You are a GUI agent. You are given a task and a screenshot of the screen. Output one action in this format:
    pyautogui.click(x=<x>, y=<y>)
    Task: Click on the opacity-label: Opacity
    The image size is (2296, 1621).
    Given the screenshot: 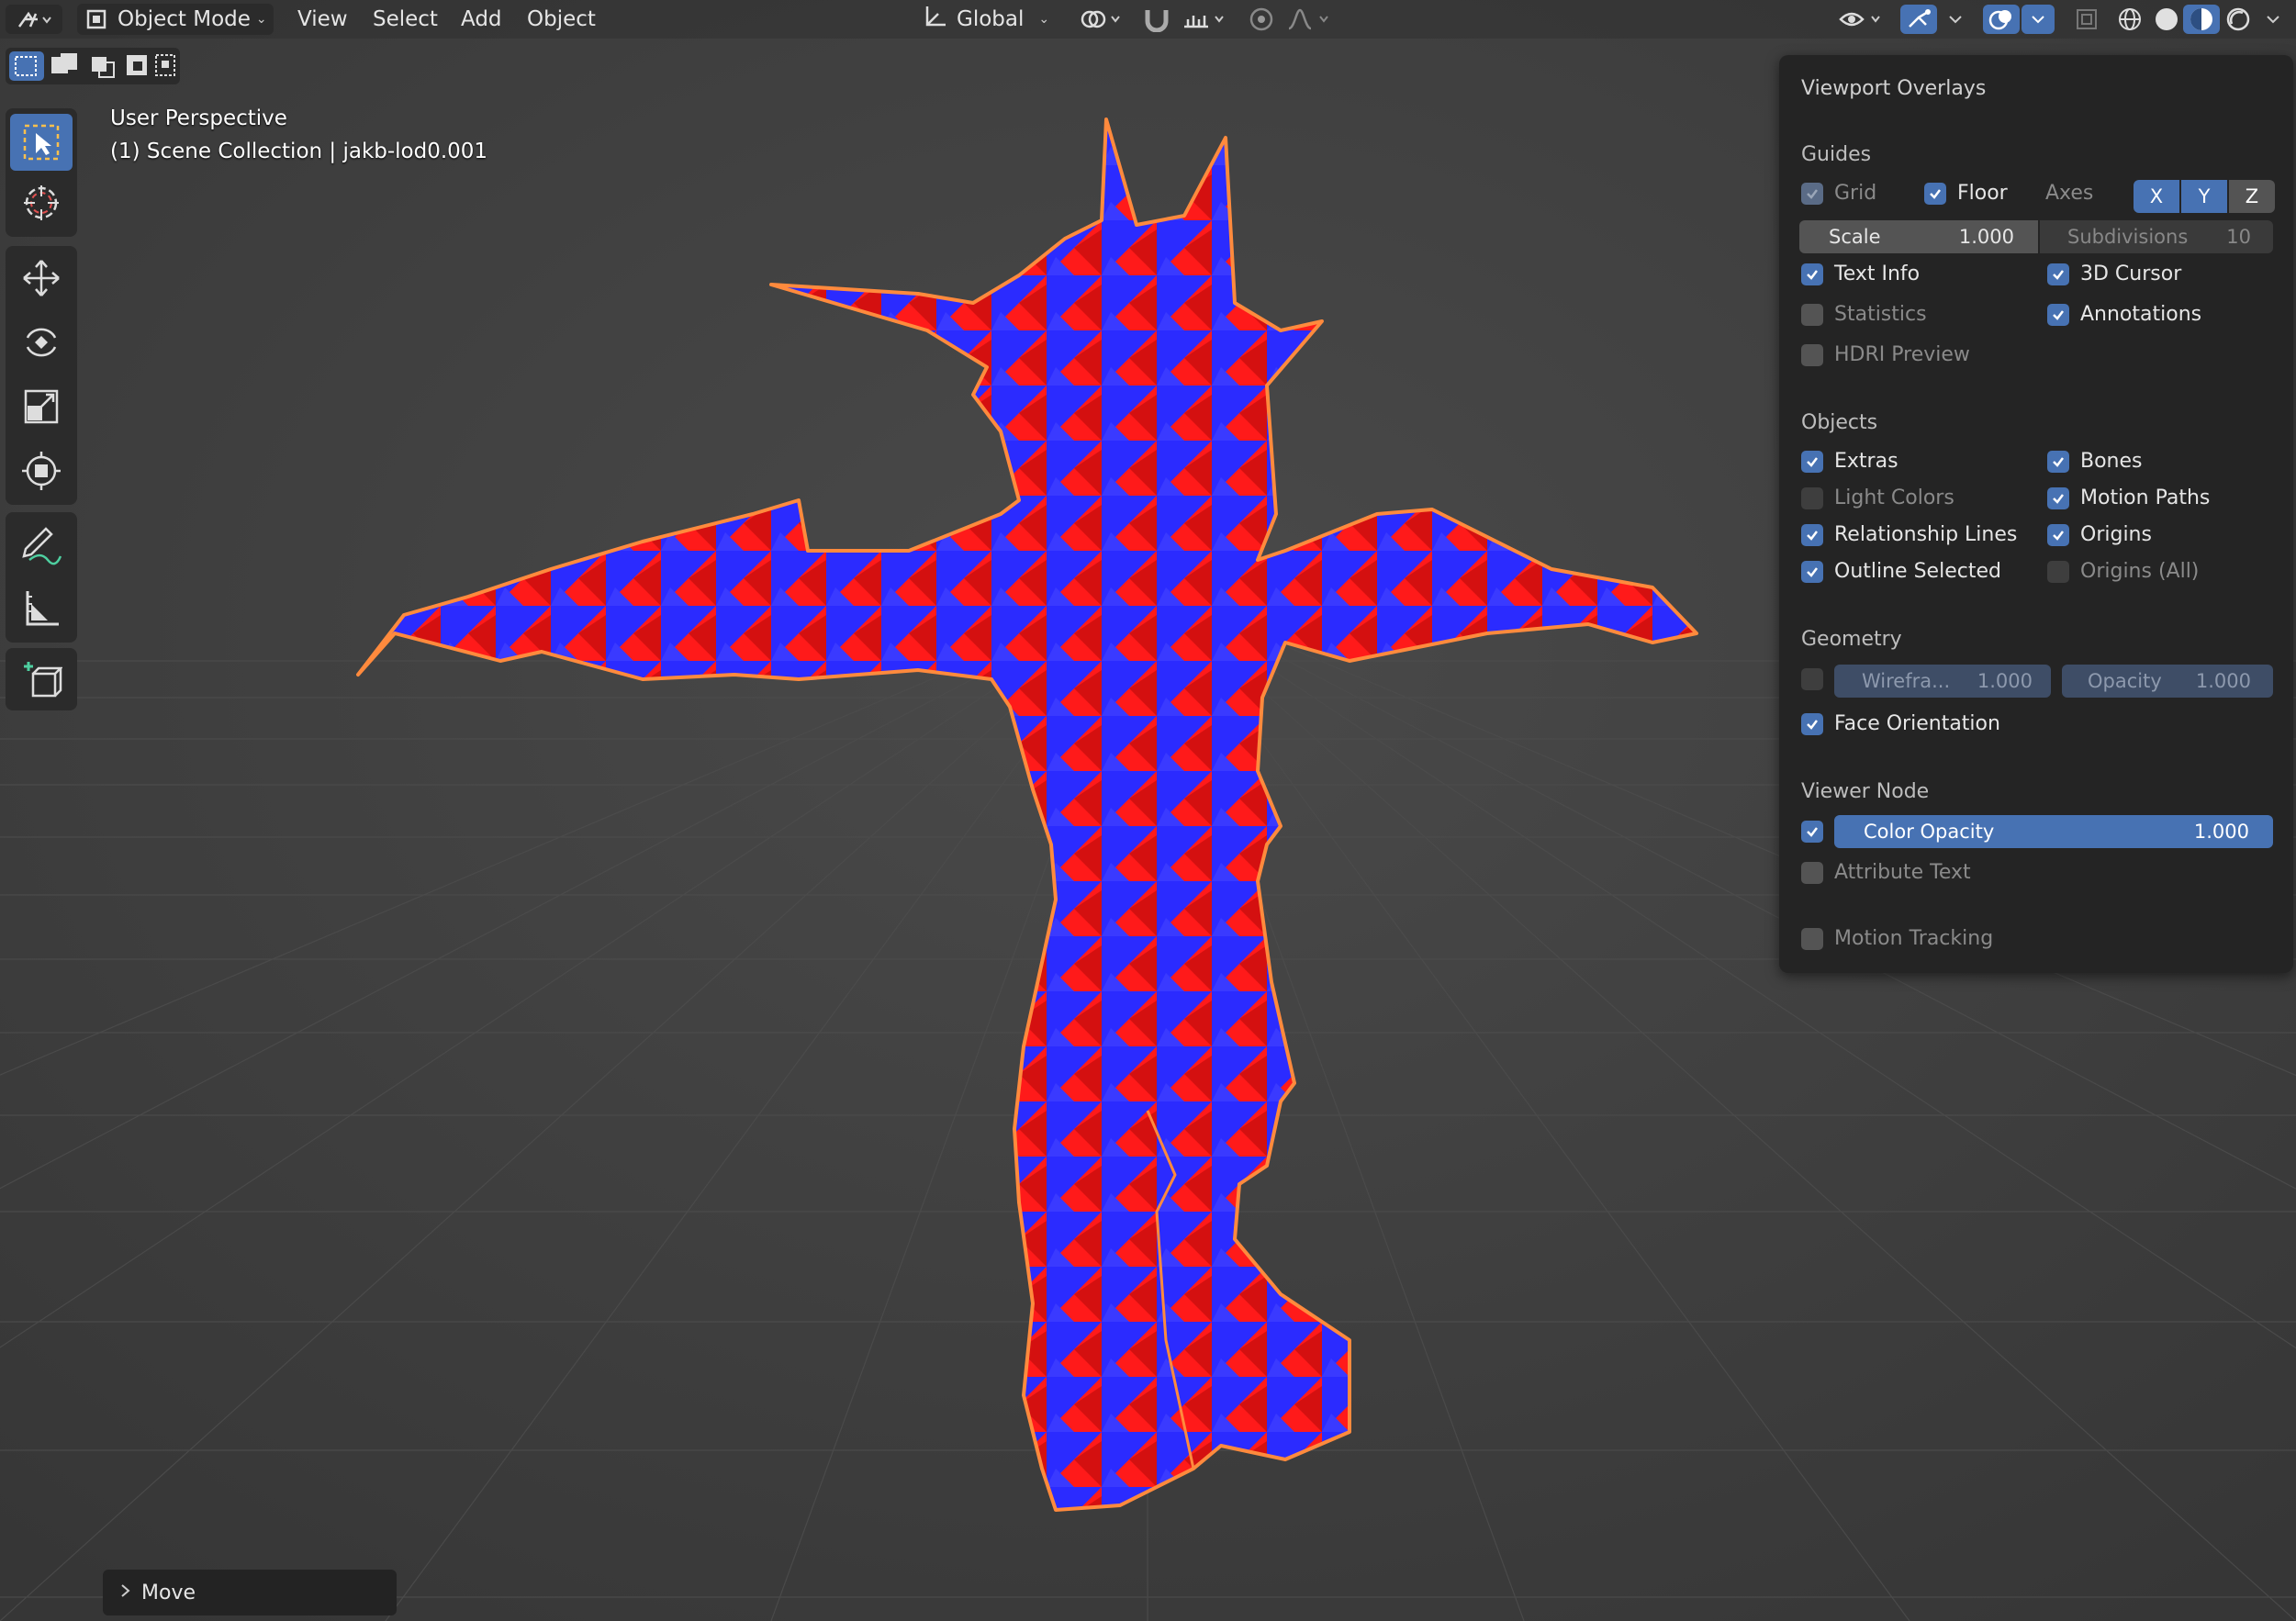 What is the action you would take?
    pyautogui.click(x=2125, y=681)
    